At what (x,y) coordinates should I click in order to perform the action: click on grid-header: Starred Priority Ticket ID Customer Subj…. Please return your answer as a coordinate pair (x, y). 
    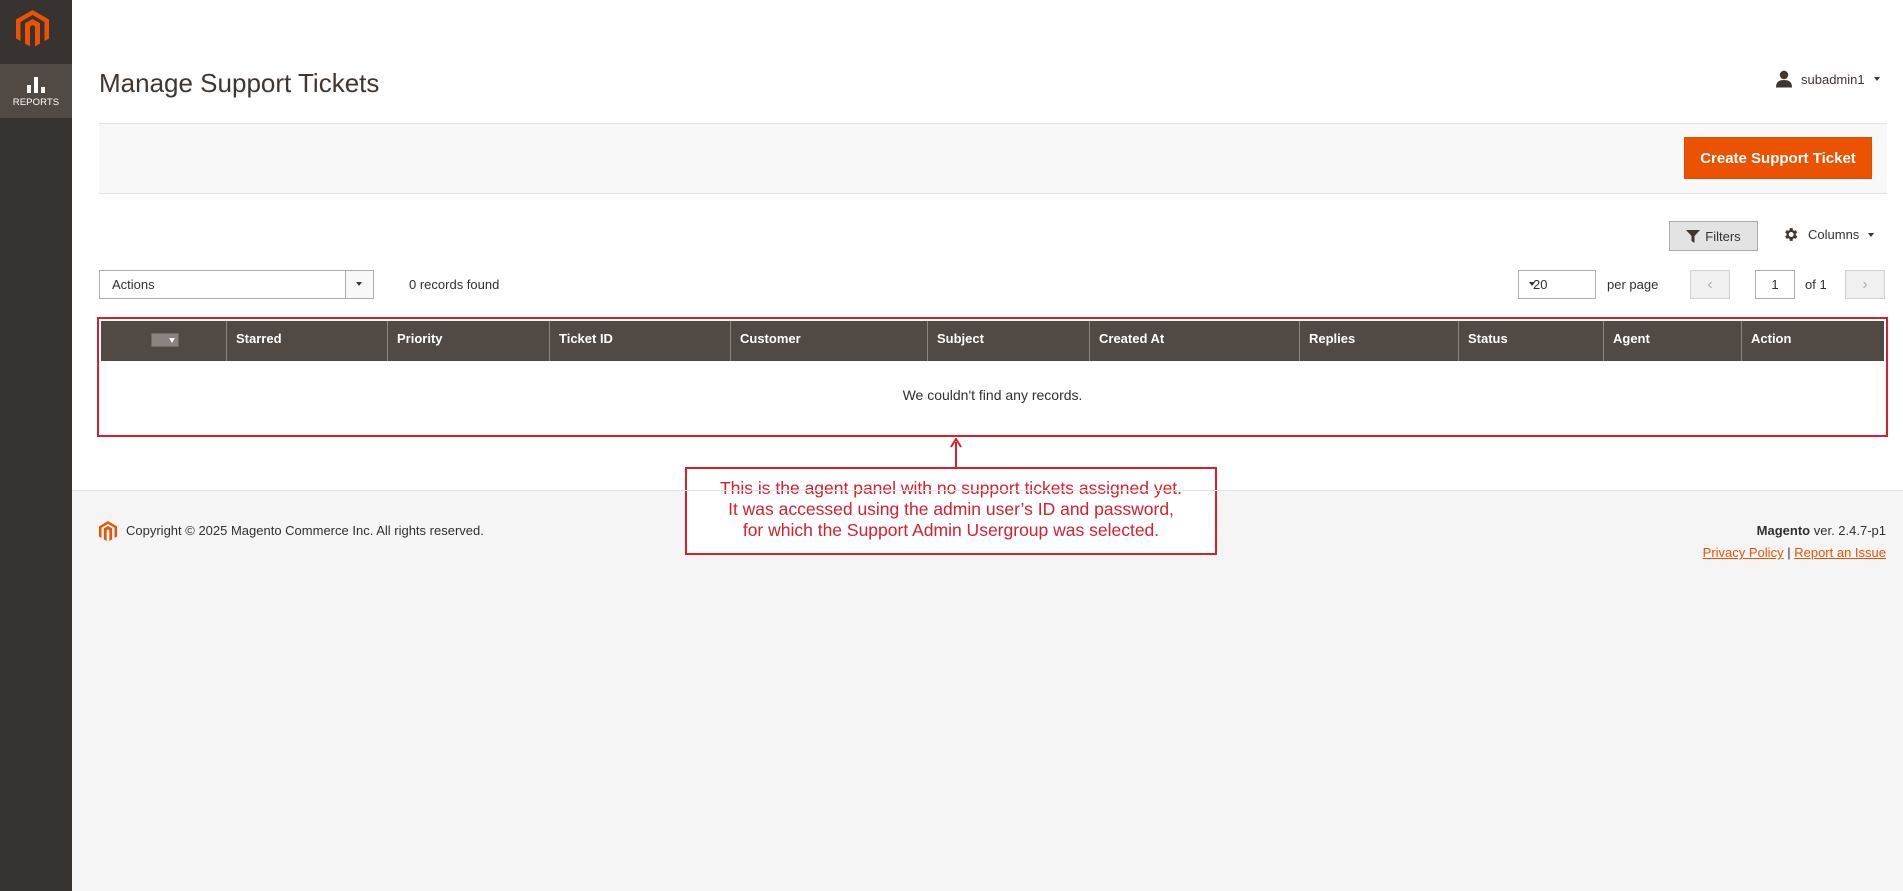
    Looking at the image, I should click on (992, 341).